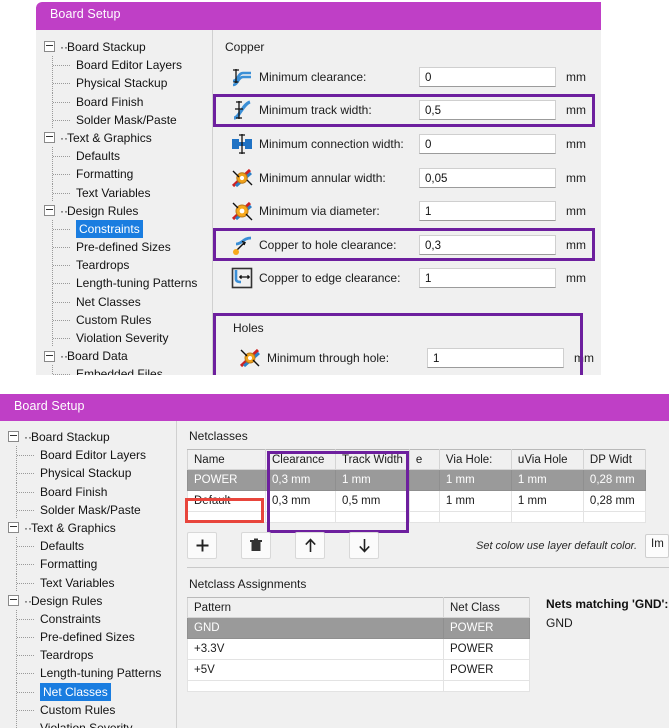  What do you see at coordinates (226, 459) in the screenshot?
I see `netclasses-column-header: Name` at bounding box center [226, 459].